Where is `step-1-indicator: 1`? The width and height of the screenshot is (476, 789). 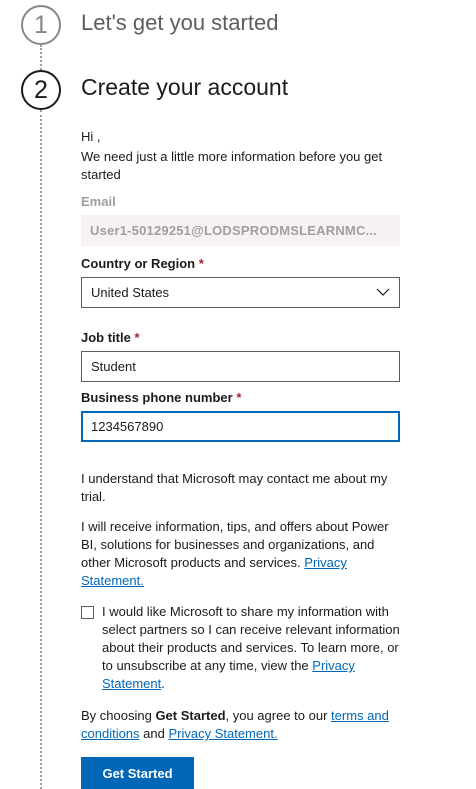 step-1-indicator: 1 is located at coordinates (41, 25).